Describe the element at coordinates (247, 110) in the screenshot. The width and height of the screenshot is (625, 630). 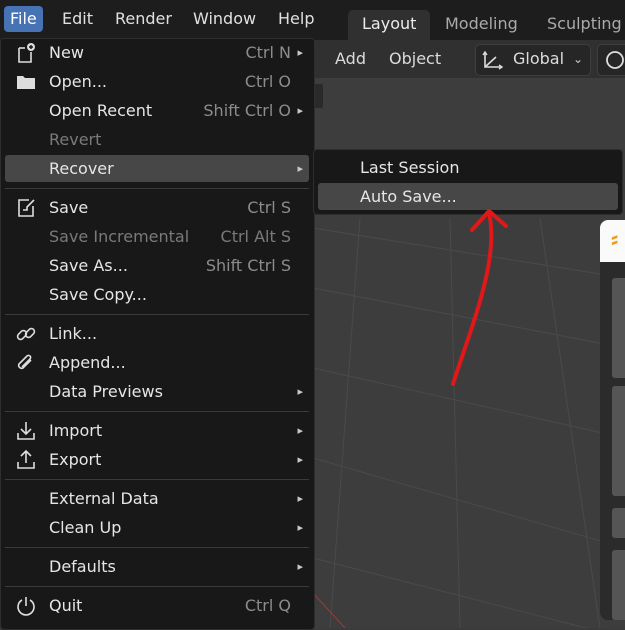
I see `shortcut: Shift Ctrl O` at that location.